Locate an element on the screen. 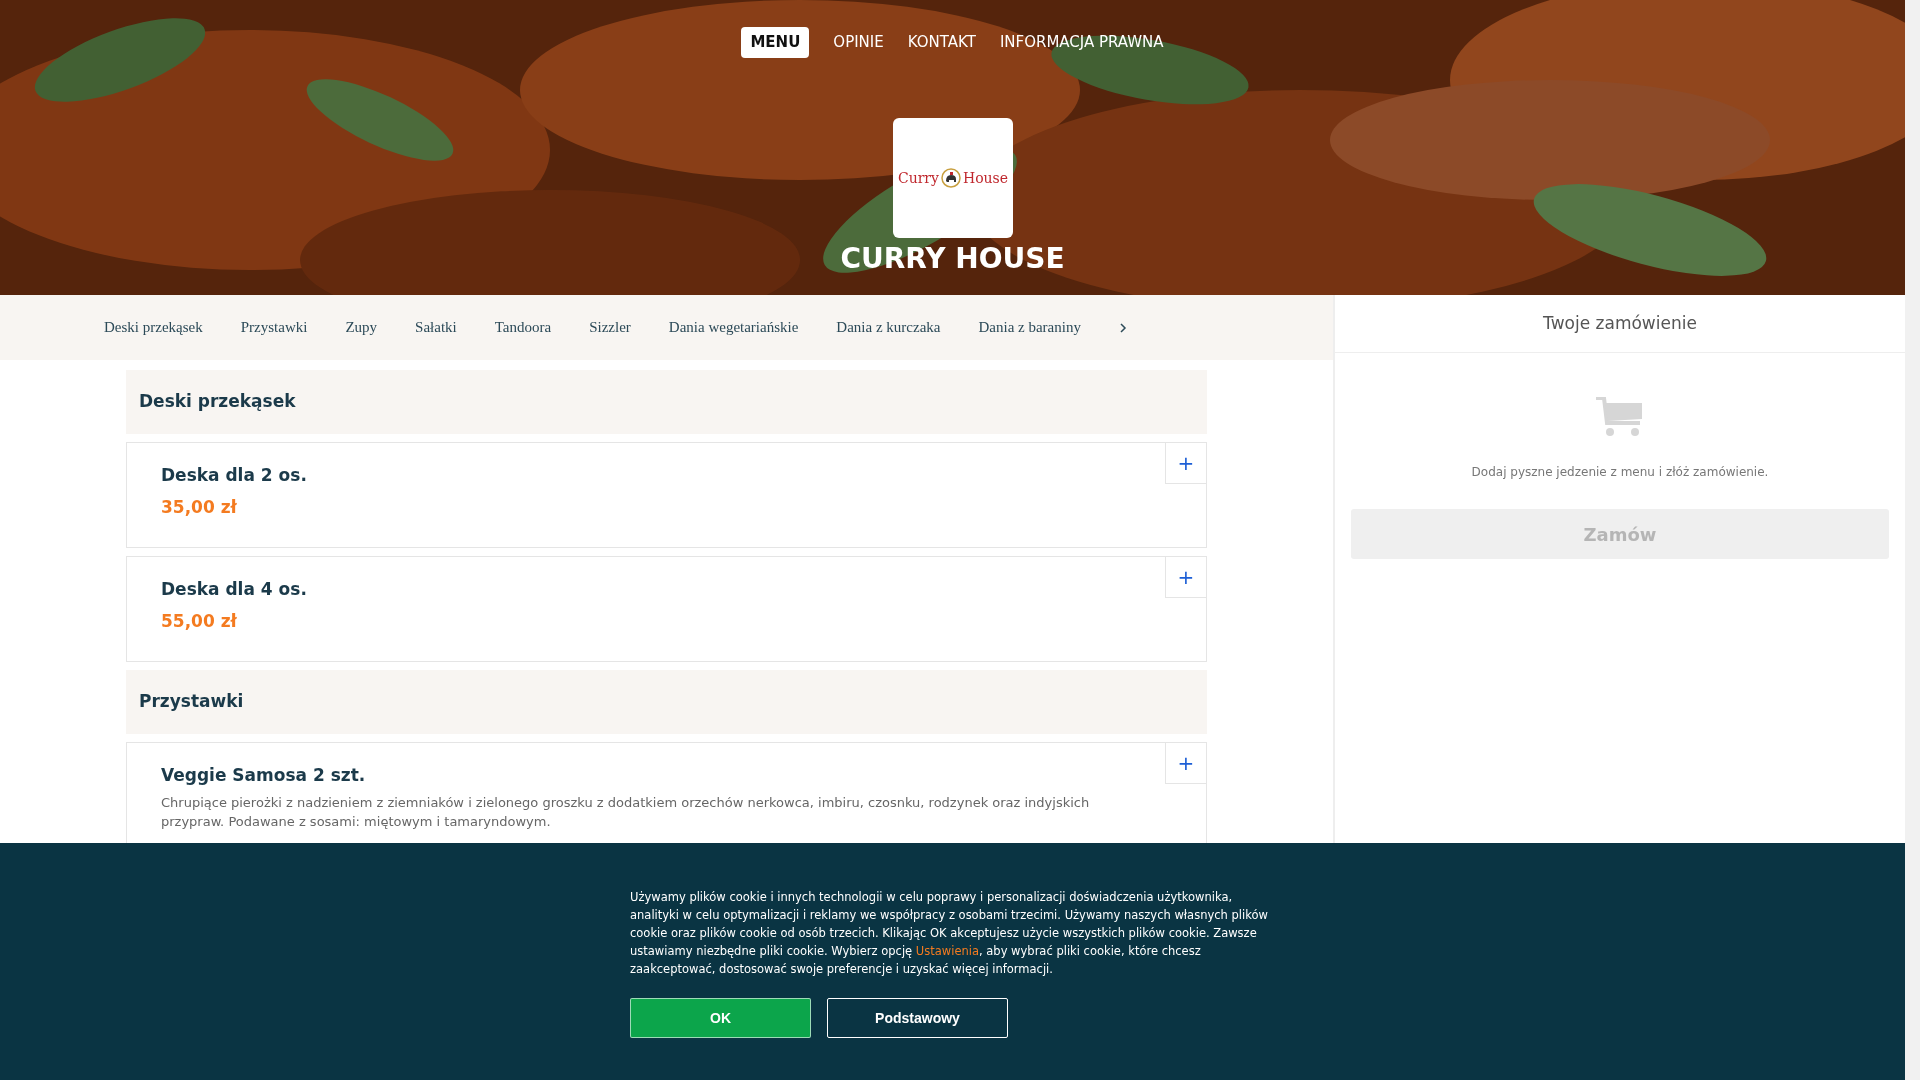 This screenshot has width=1920, height=1080. item-name: Deska dla 4 os. is located at coordinates (234, 589).